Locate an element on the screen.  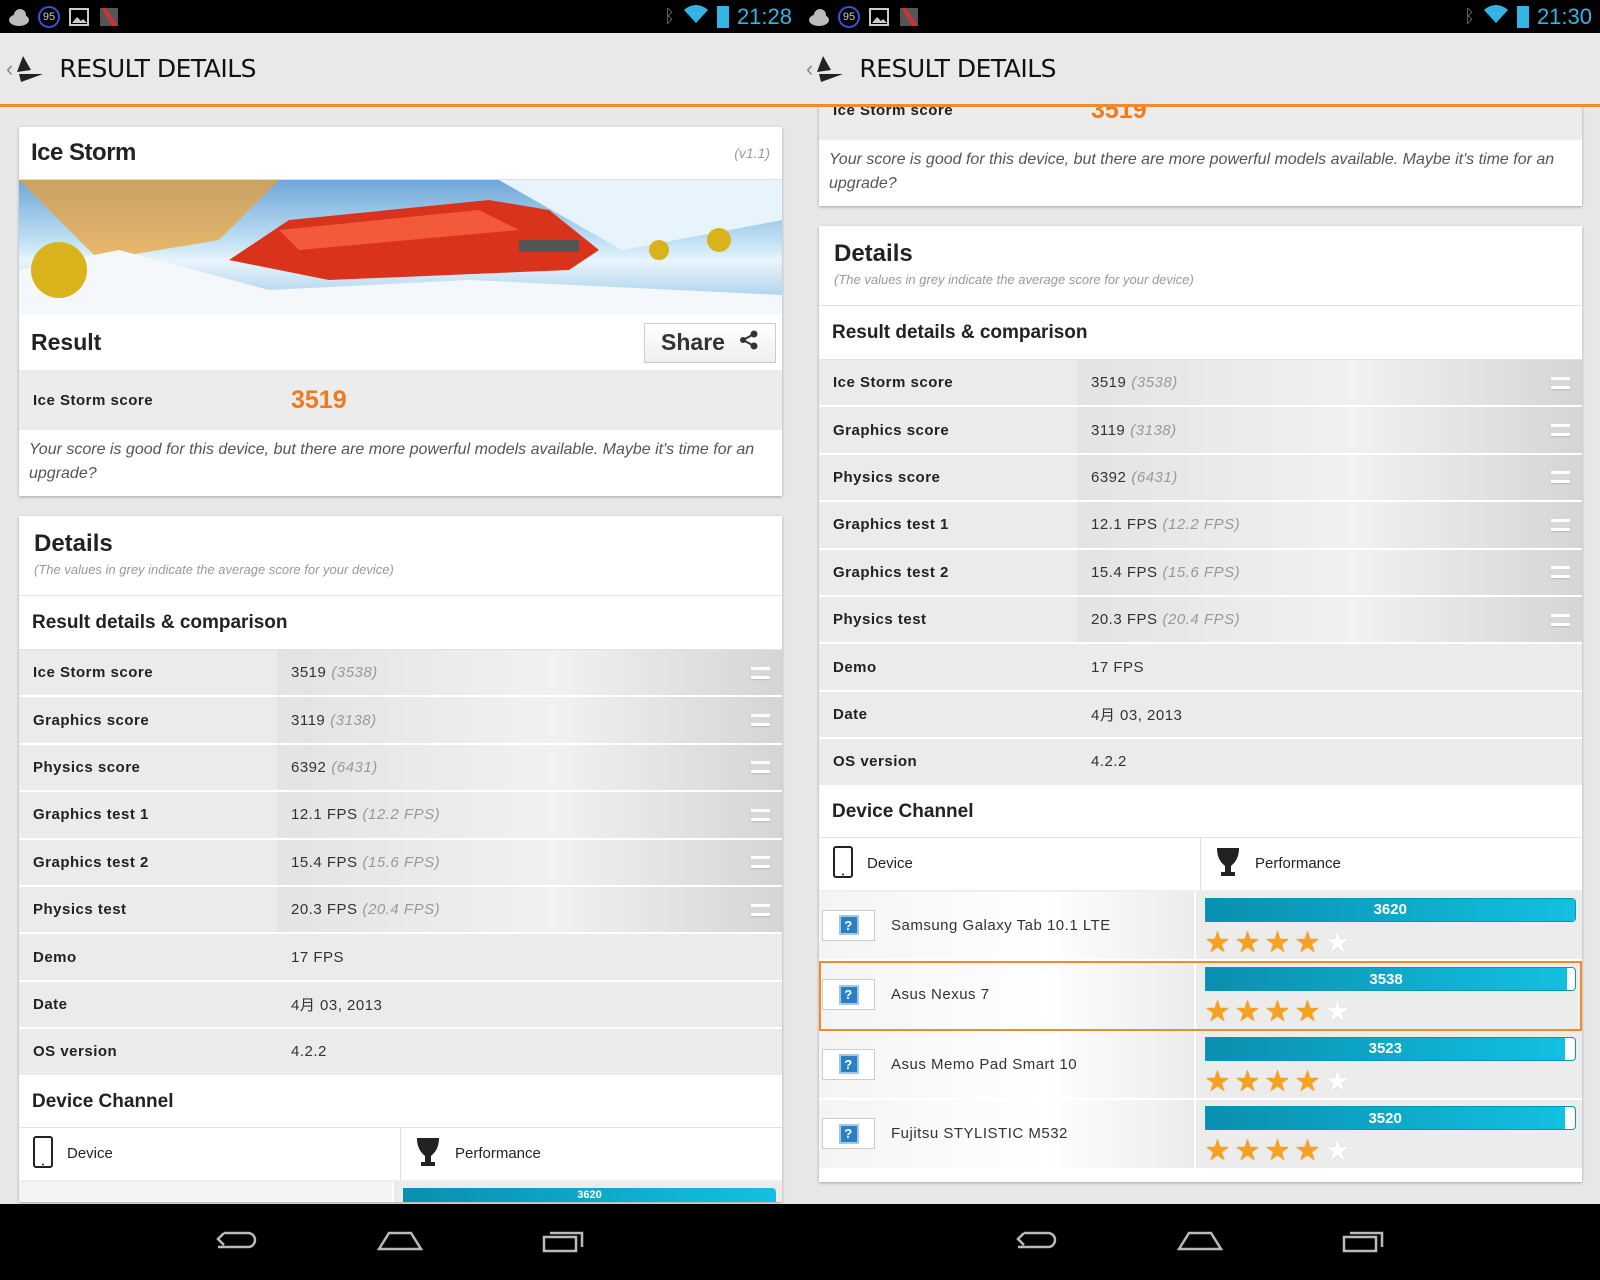
row-label: Graphics test 1 is located at coordinates (91, 815).